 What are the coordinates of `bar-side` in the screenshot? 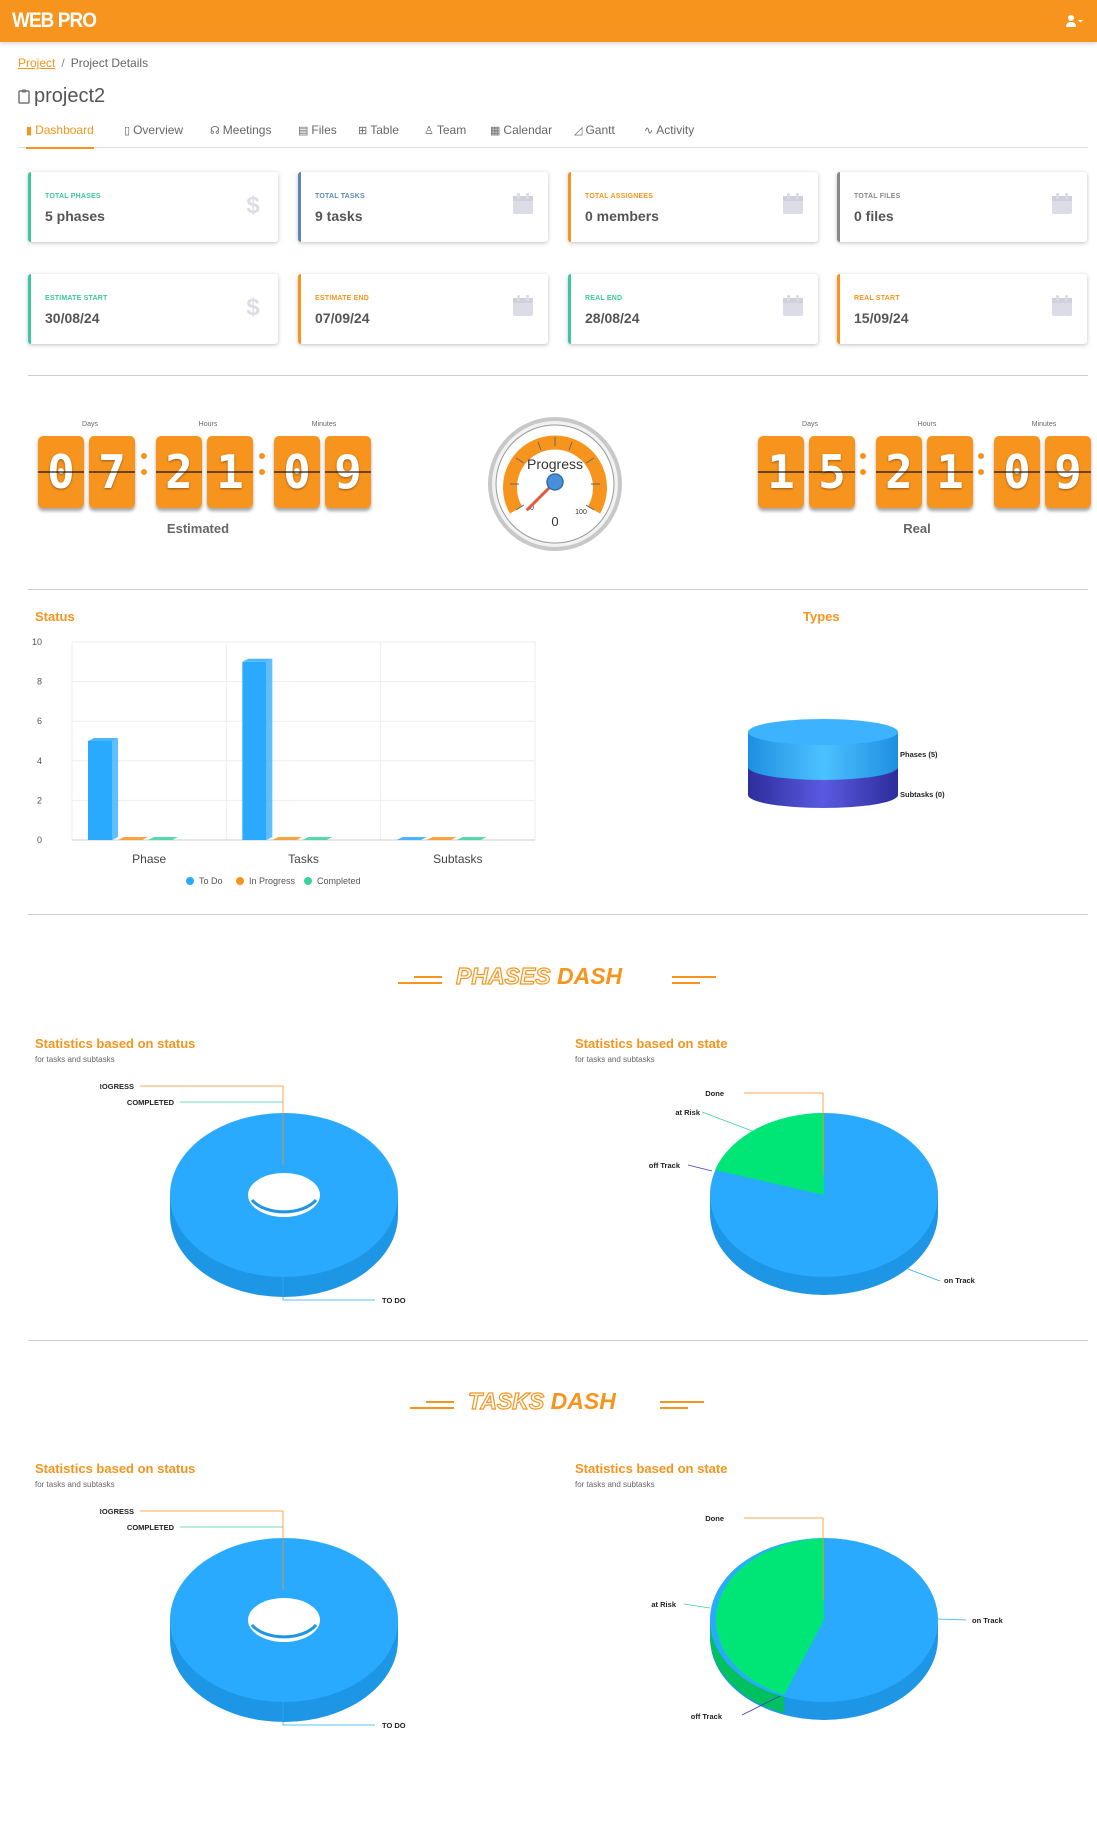 It's located at (115, 789).